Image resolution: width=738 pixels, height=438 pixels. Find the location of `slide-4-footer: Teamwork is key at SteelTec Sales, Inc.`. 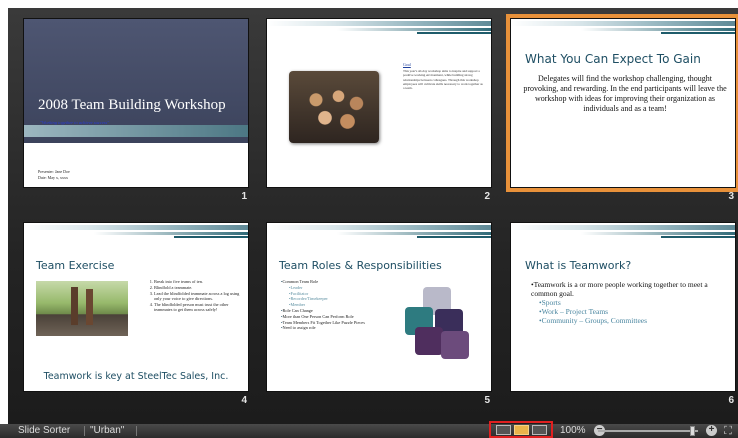

slide-4-footer: Teamwork is key at SteelTec Sales, Inc. is located at coordinates (136, 376).